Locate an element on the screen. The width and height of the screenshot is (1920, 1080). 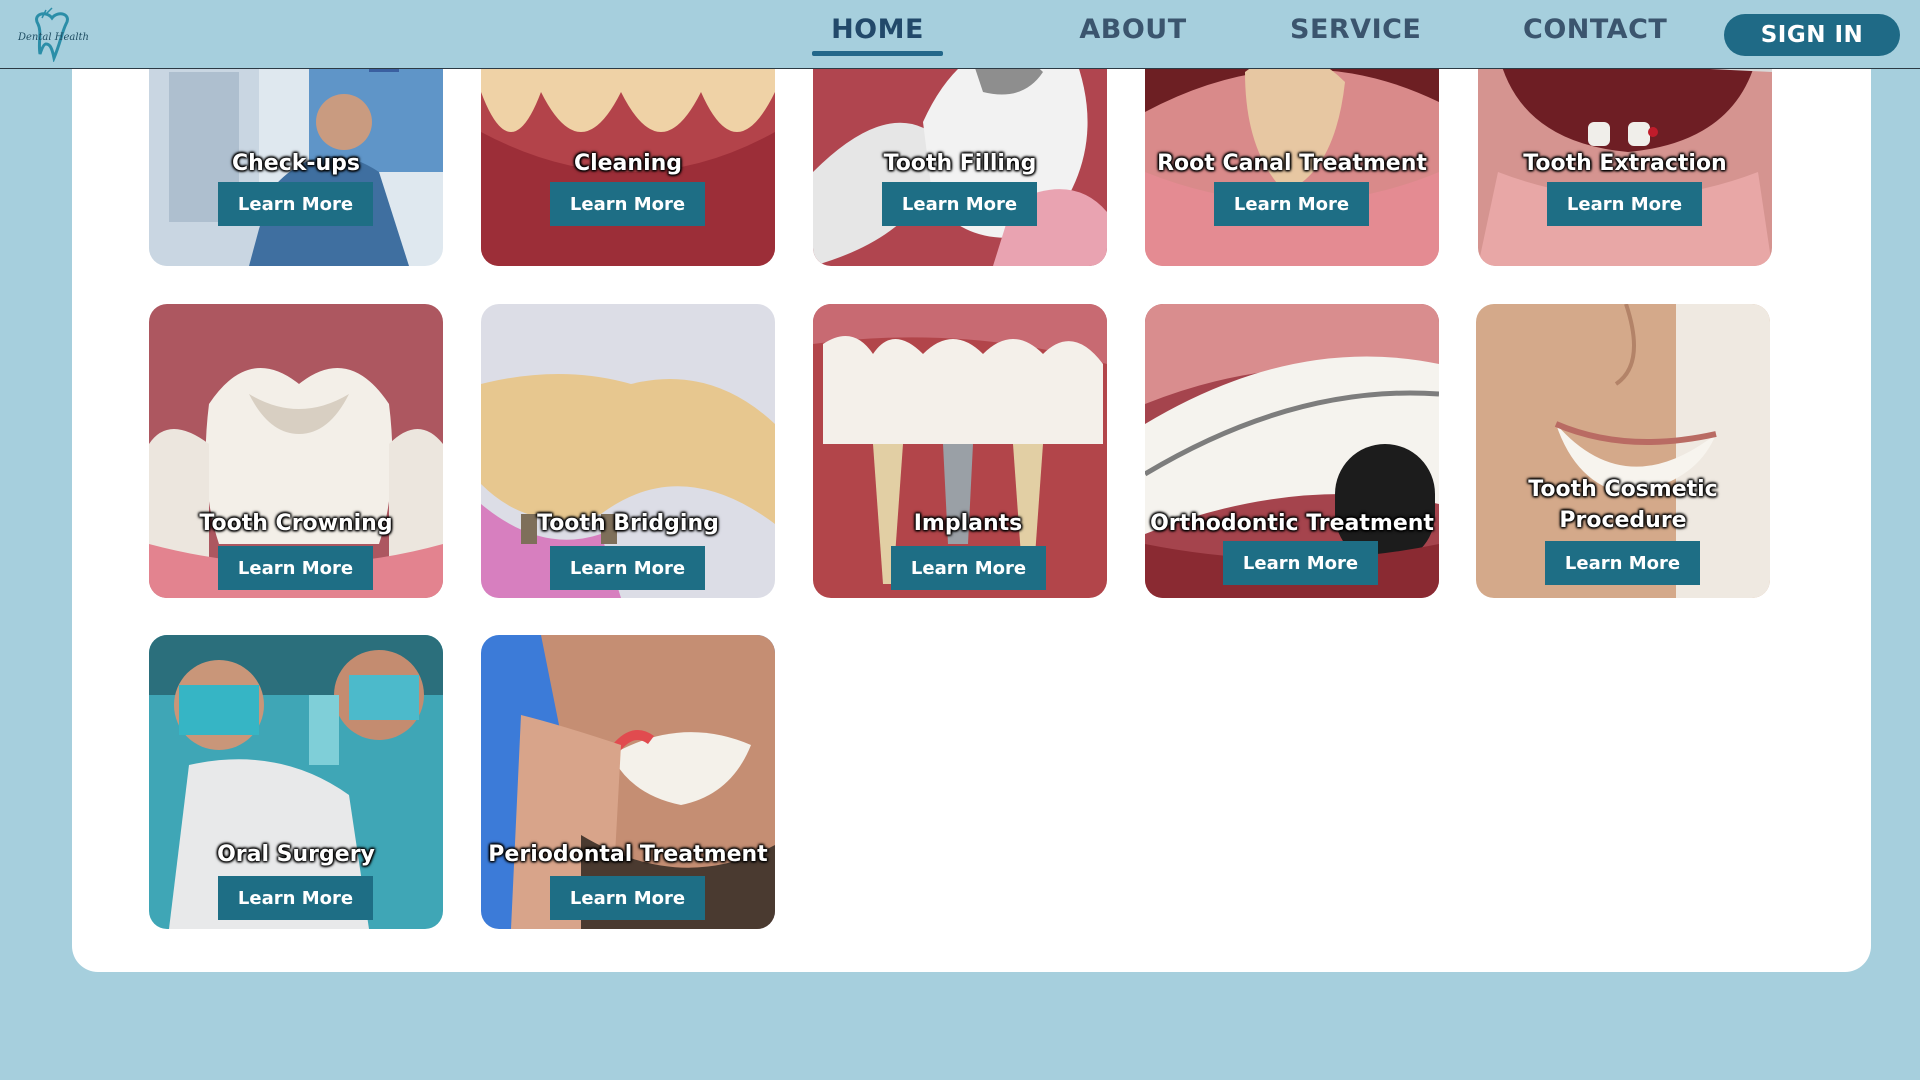
service-title: Tooth Bridging is located at coordinates (628, 523).